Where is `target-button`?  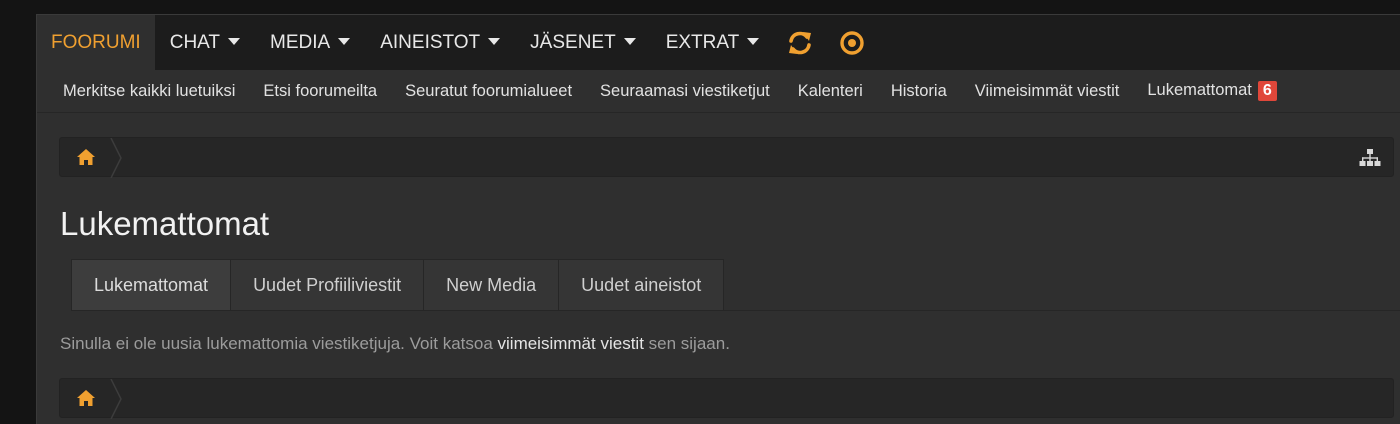 target-button is located at coordinates (852, 42).